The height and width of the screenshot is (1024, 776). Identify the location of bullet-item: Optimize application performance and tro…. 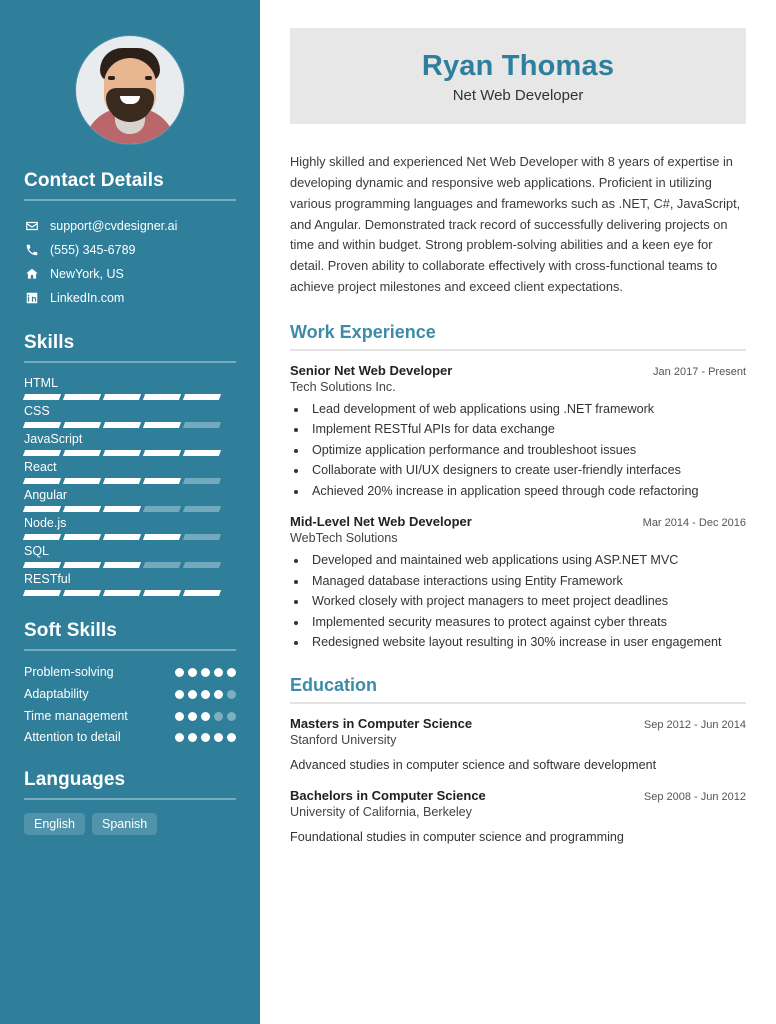
(527, 451).